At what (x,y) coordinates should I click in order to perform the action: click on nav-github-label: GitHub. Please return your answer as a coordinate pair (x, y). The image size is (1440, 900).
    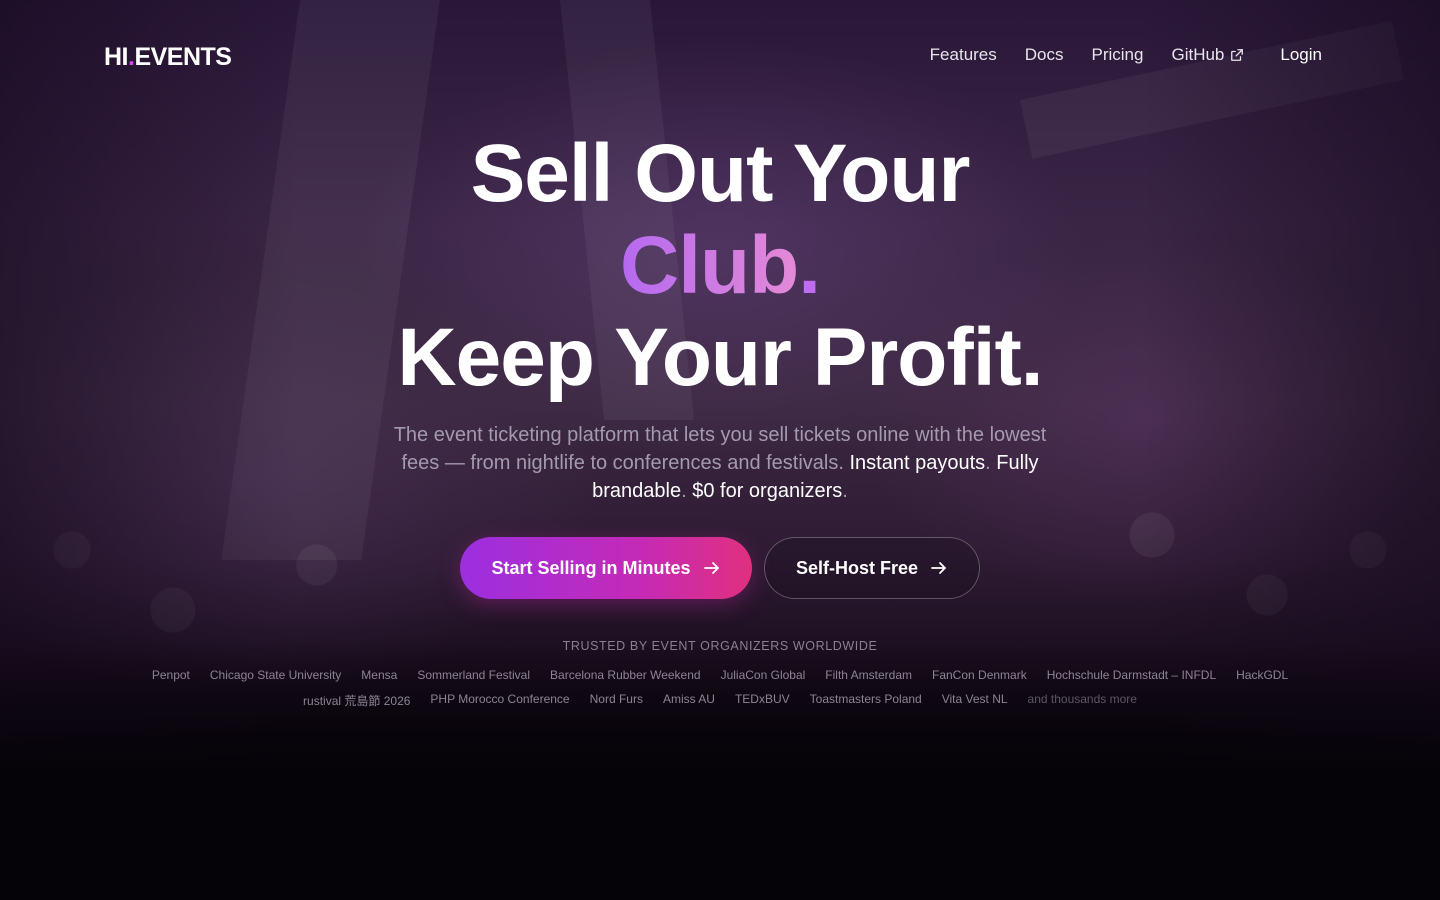
    Looking at the image, I should click on (1198, 54).